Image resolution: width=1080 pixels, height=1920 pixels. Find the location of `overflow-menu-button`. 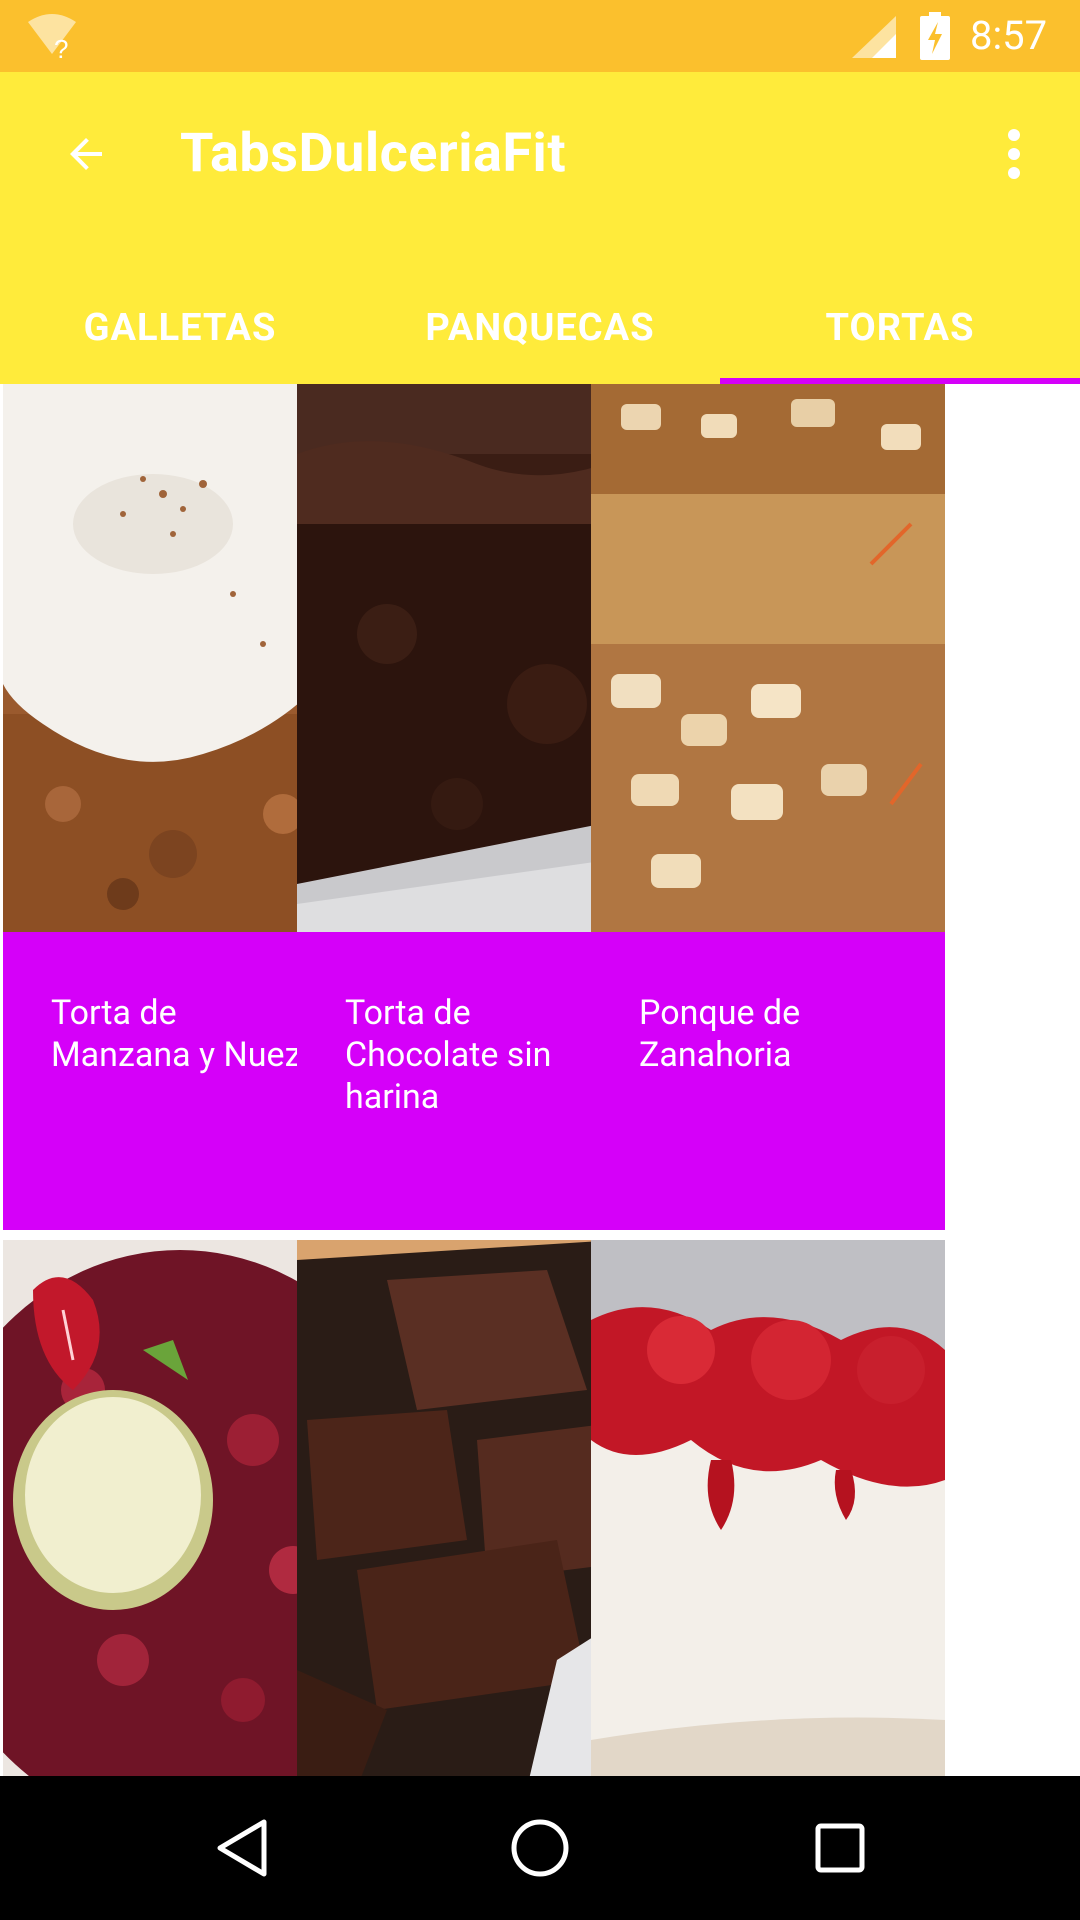

overflow-menu-button is located at coordinates (1014, 154).